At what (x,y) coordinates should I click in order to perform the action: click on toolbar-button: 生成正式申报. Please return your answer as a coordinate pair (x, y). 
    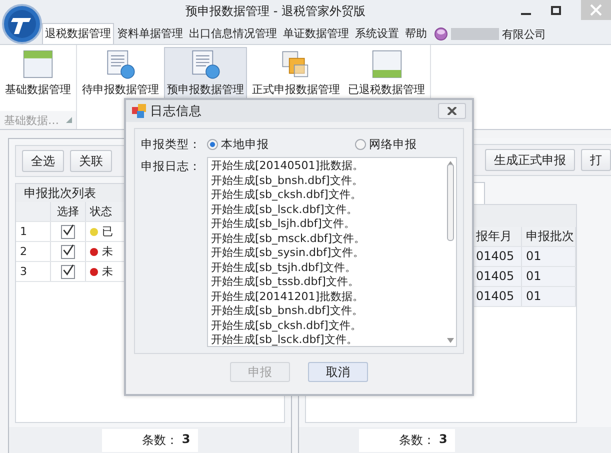
    Looking at the image, I should click on (530, 160).